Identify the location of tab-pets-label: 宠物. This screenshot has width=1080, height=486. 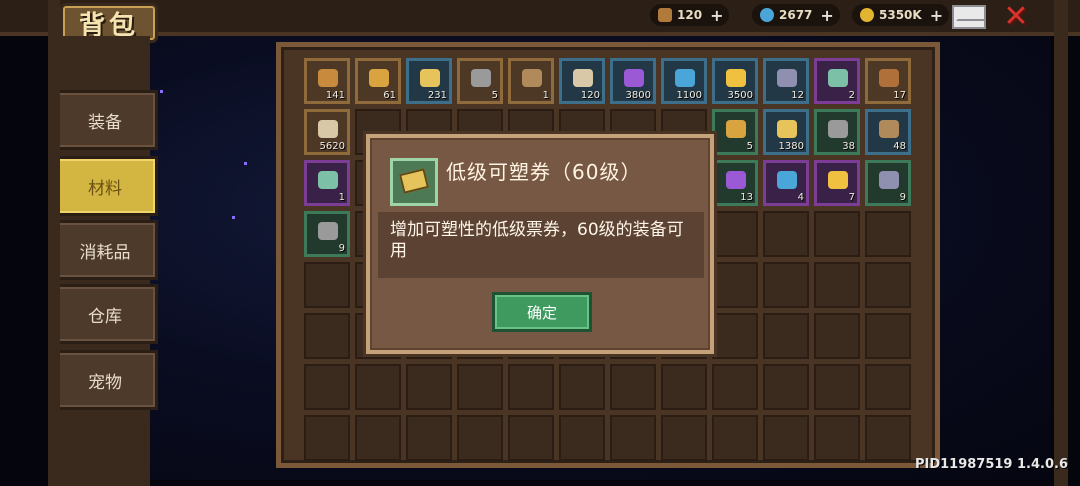
(105, 382).